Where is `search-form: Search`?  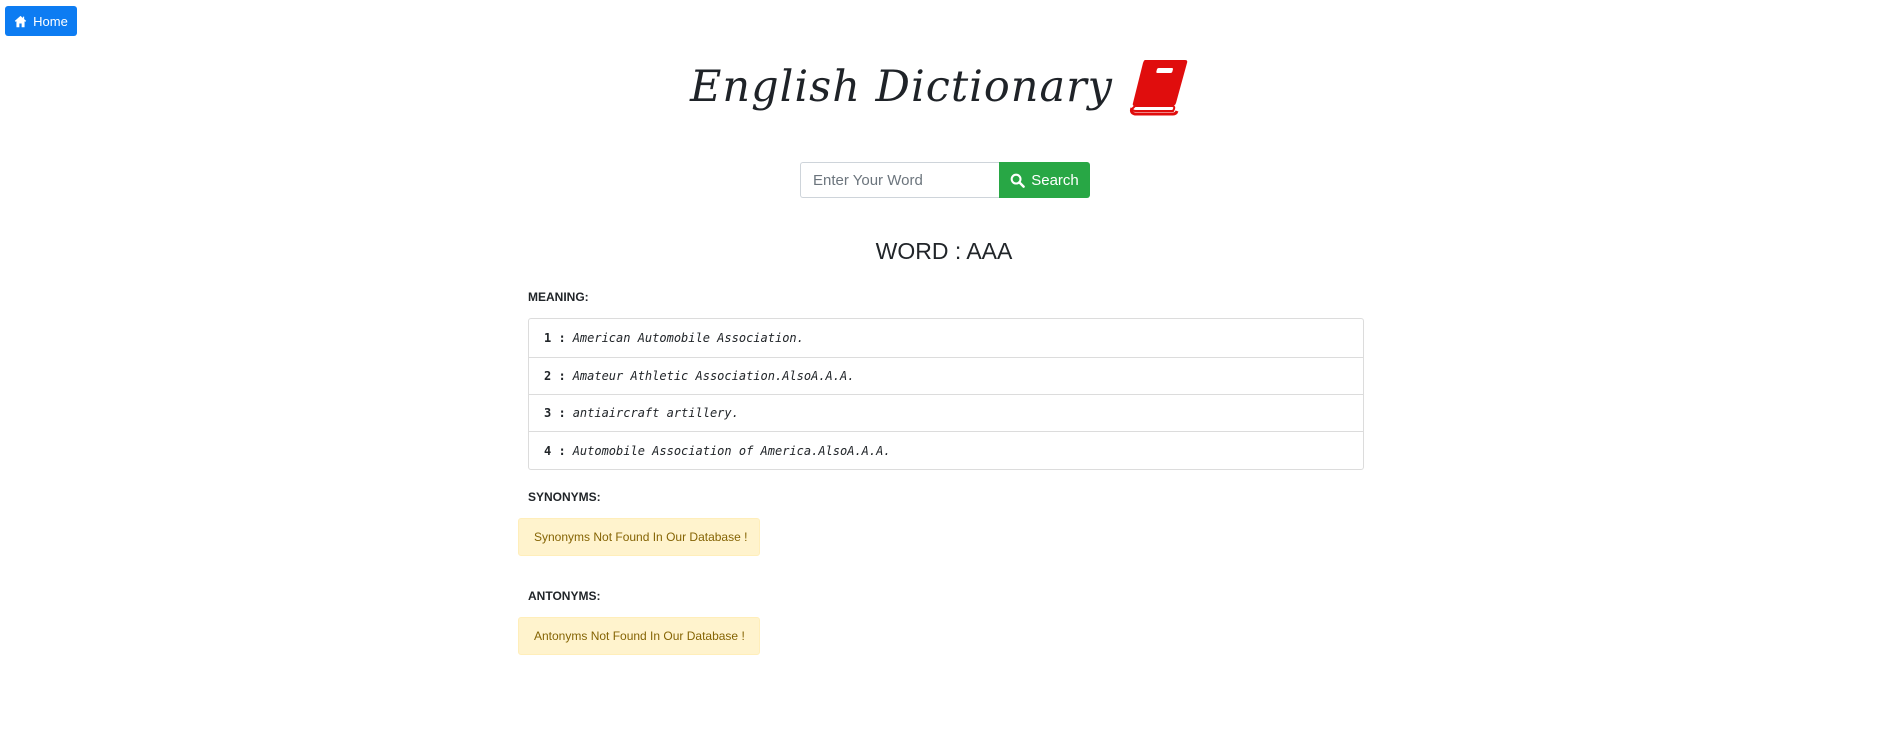
search-form: Search is located at coordinates (945, 180).